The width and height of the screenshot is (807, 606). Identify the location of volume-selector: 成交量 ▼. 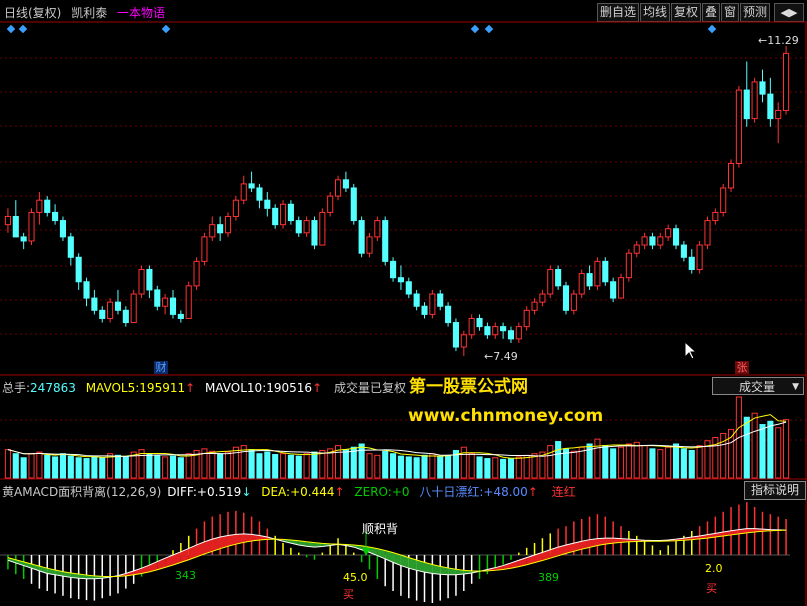
(758, 386).